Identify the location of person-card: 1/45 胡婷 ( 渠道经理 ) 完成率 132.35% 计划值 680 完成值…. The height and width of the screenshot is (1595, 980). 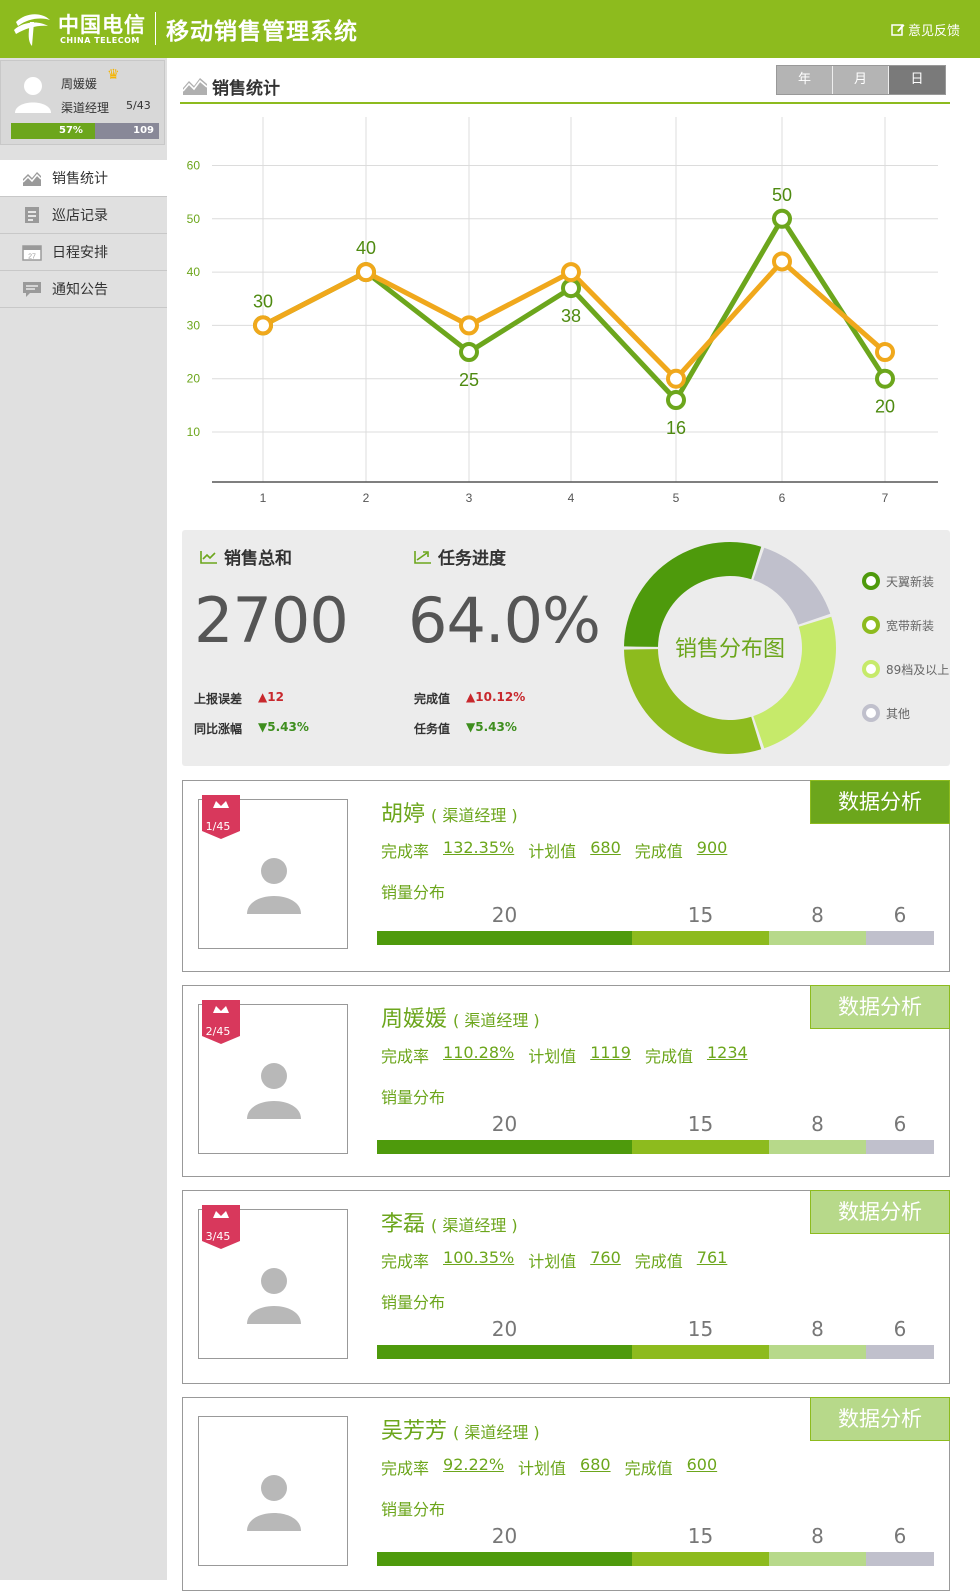
(566, 876).